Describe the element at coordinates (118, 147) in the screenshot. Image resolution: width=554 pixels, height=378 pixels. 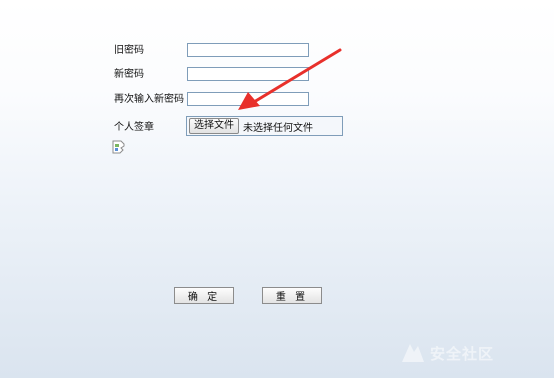
I see `broken-image-icon` at that location.